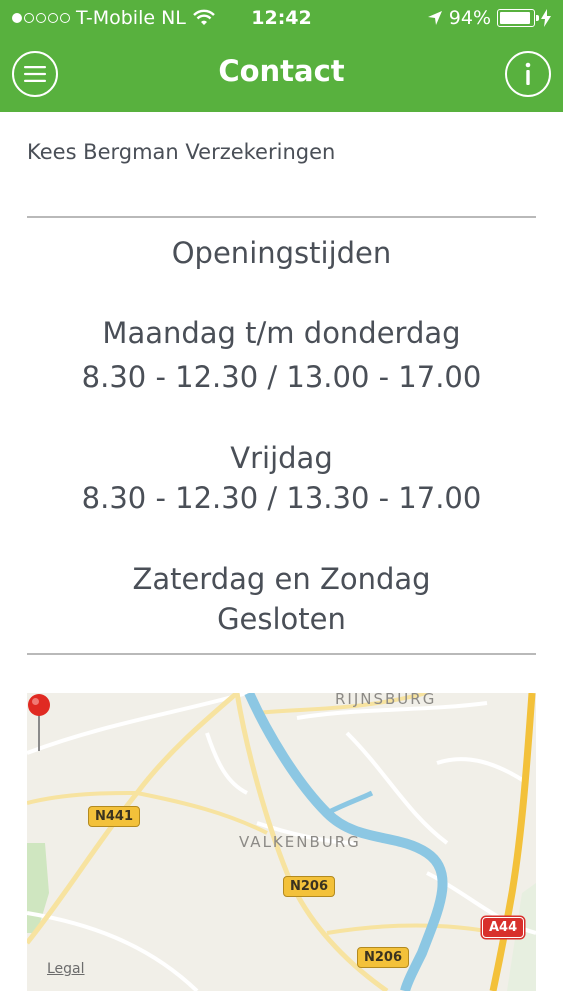 The image size is (563, 1000). I want to click on status-right: 94%, so click(489, 18).